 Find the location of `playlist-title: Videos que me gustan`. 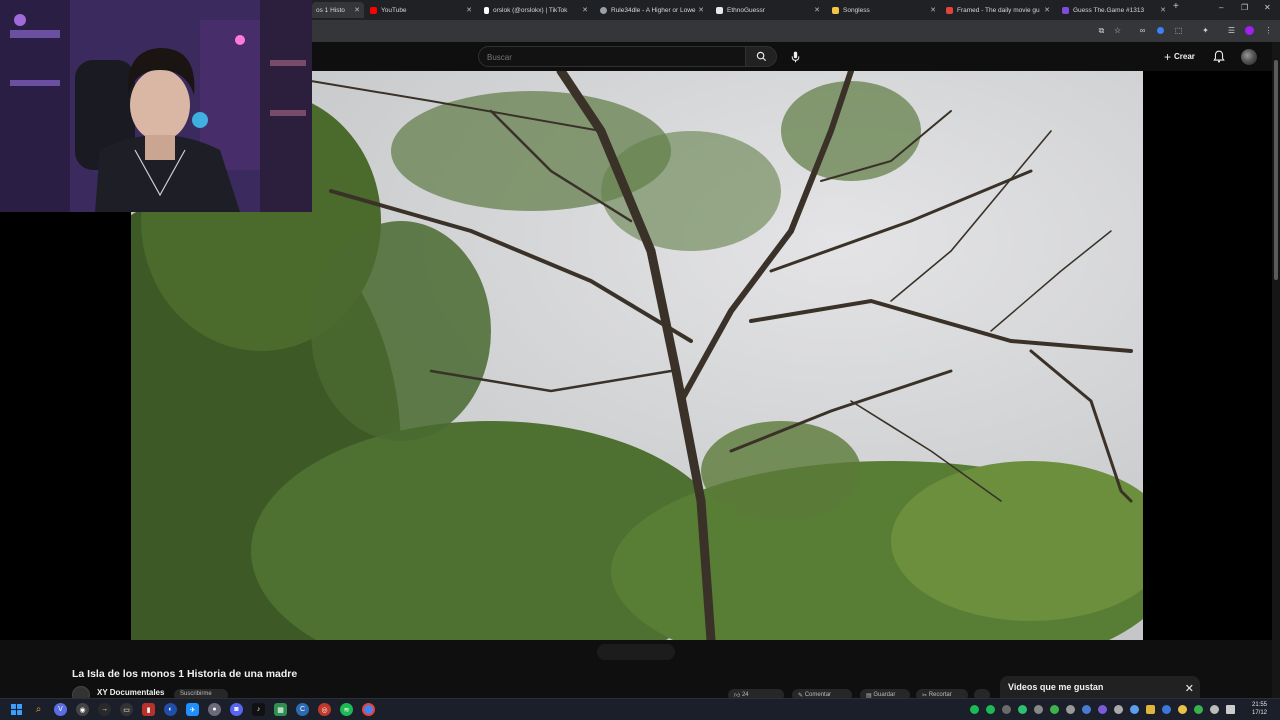

playlist-title: Videos que me gustan is located at coordinates (1056, 687).